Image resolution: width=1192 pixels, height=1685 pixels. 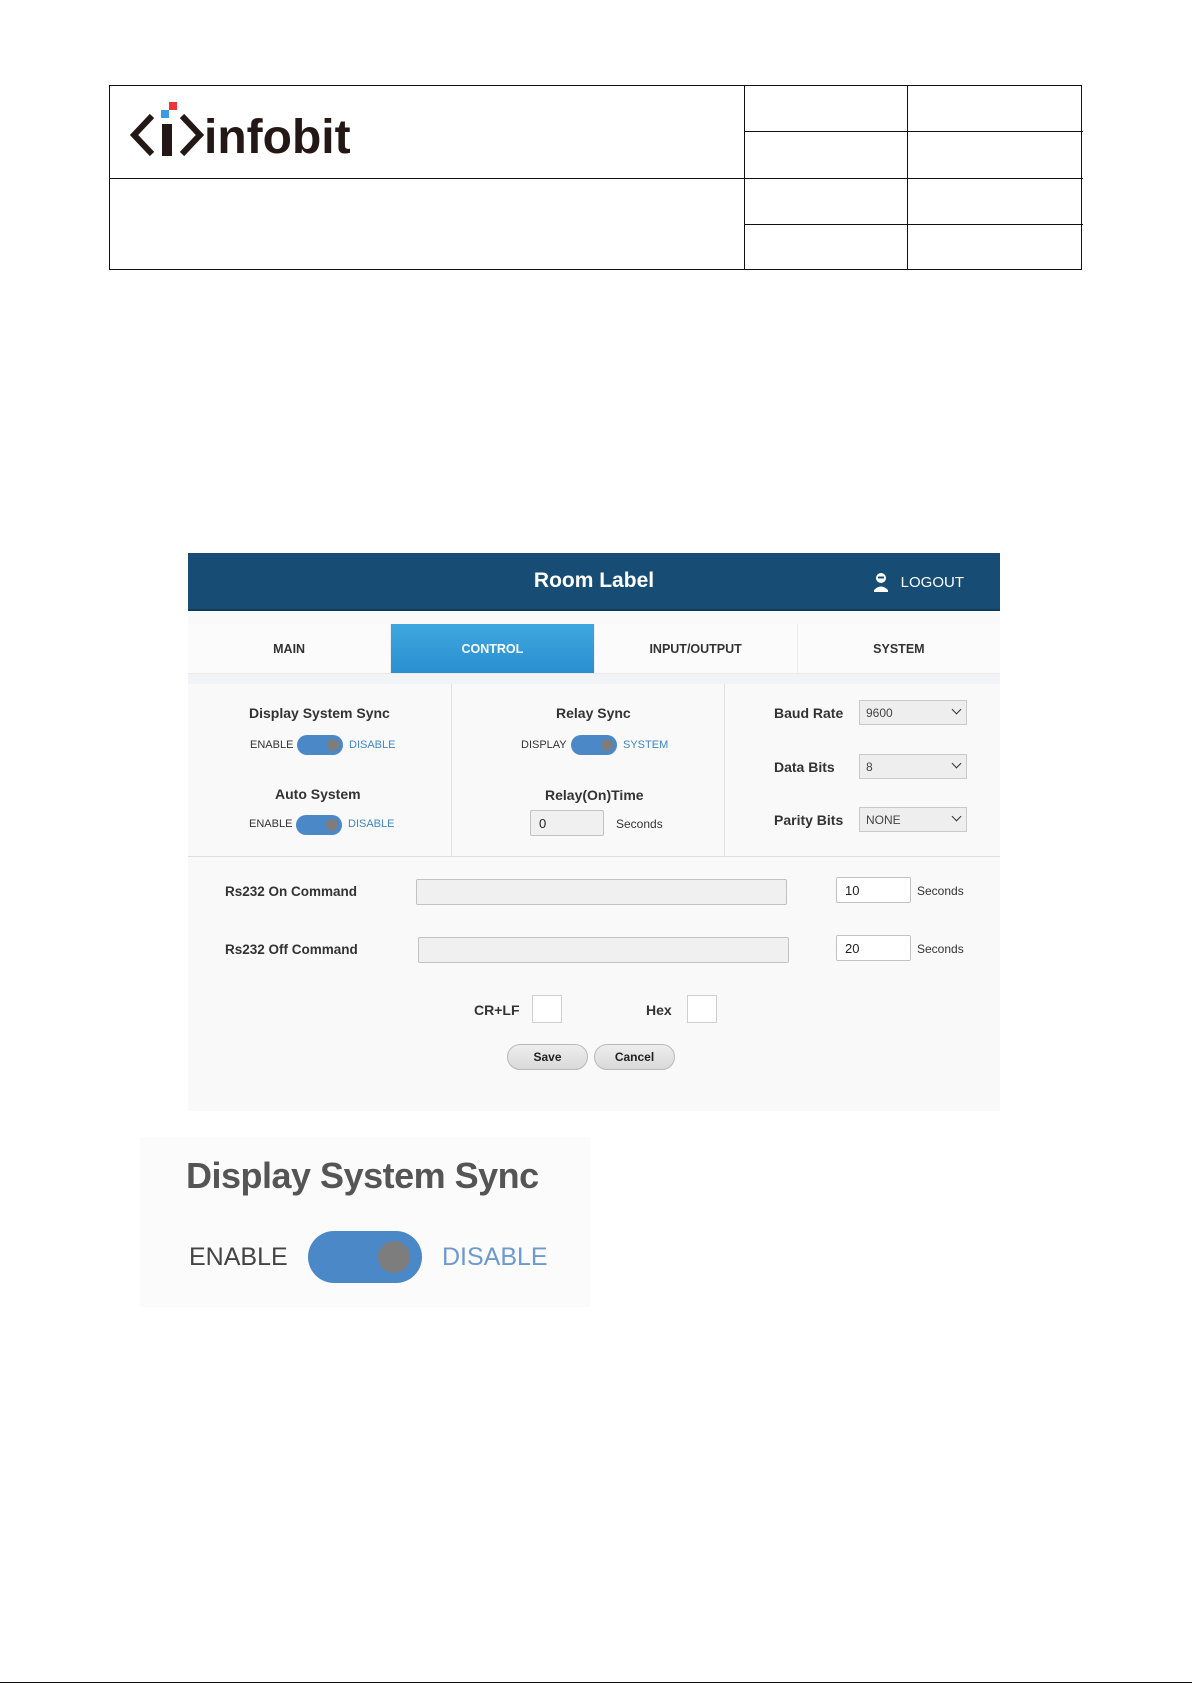 What do you see at coordinates (291, 949) in the screenshot?
I see `rs232-off-command-label: Rs232 Off Command` at bounding box center [291, 949].